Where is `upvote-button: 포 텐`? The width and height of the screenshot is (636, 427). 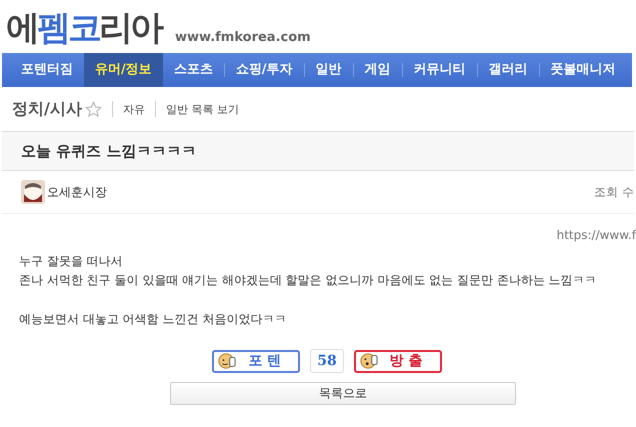
upvote-button: 포 텐 is located at coordinates (256, 361).